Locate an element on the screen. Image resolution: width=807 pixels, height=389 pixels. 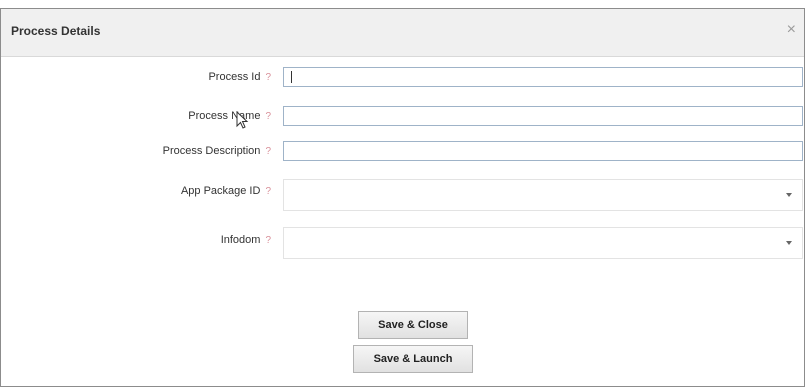
process-description-input is located at coordinates (543, 151).